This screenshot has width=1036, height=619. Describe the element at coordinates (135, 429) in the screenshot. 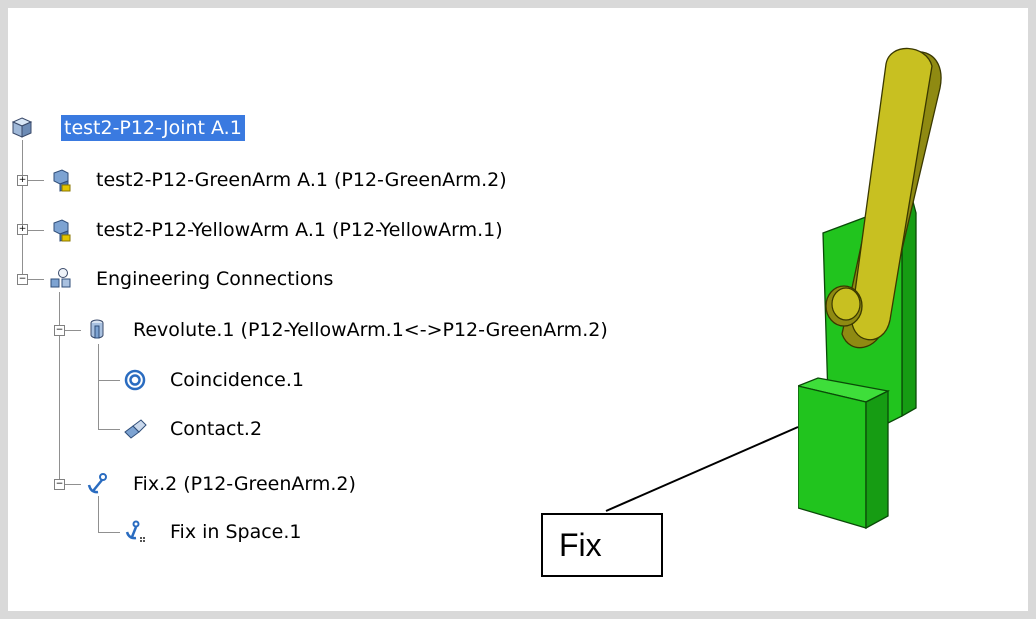

I see `contact-icon` at that location.